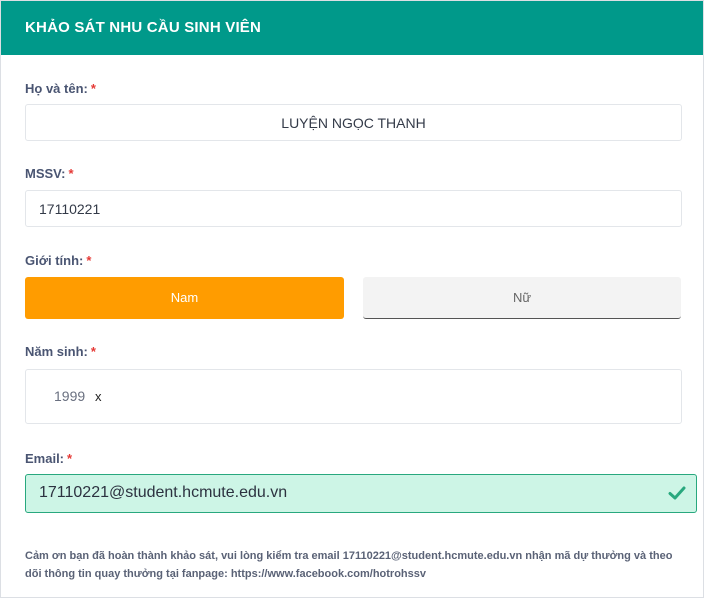 The width and height of the screenshot is (706, 600). I want to click on fullname-label-text: Họ và tên:, so click(56, 88).